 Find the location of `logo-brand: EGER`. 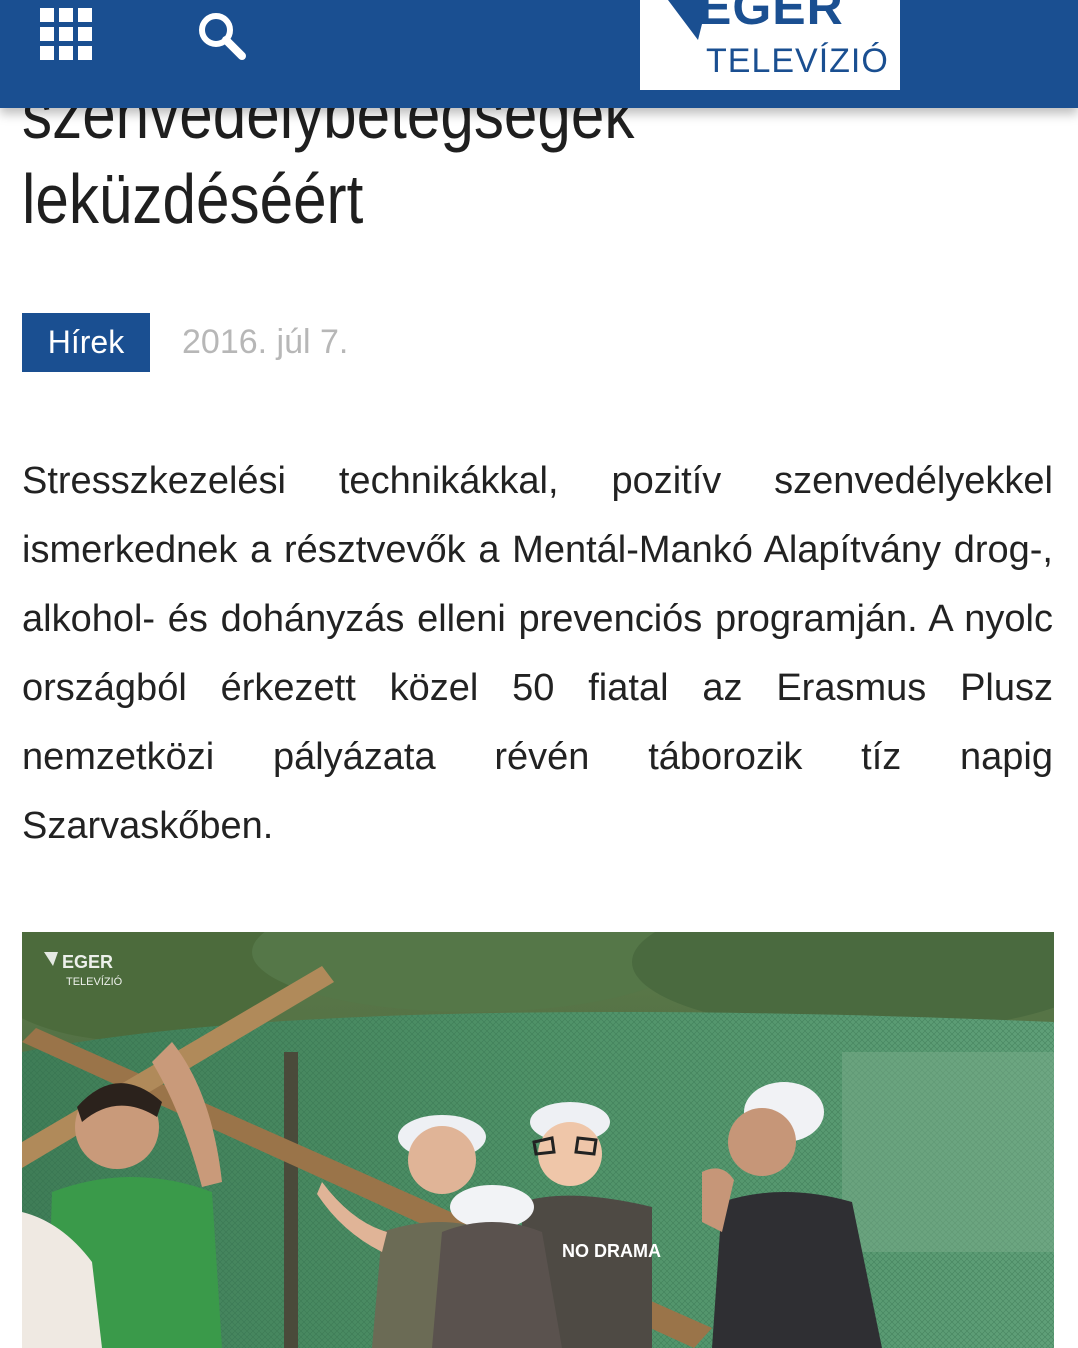

logo-brand: EGER is located at coordinates (771, 17).